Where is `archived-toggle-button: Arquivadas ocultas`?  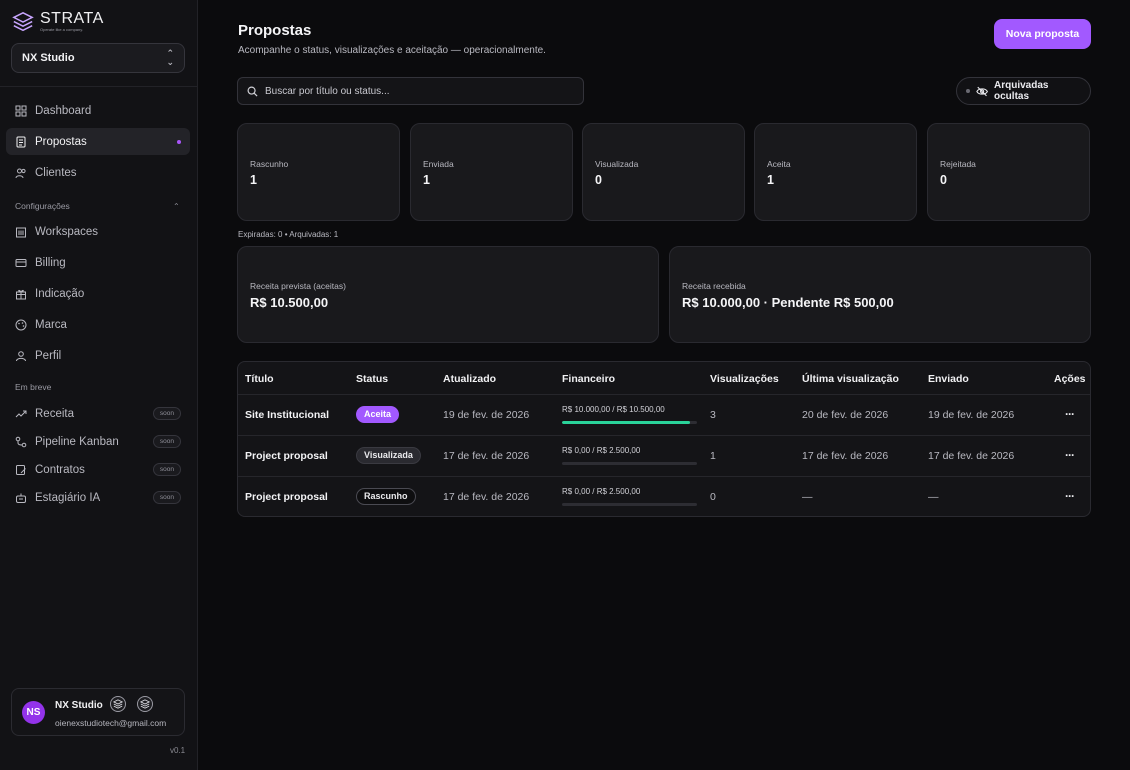
archived-toggle-button: Arquivadas ocultas is located at coordinates (1023, 91).